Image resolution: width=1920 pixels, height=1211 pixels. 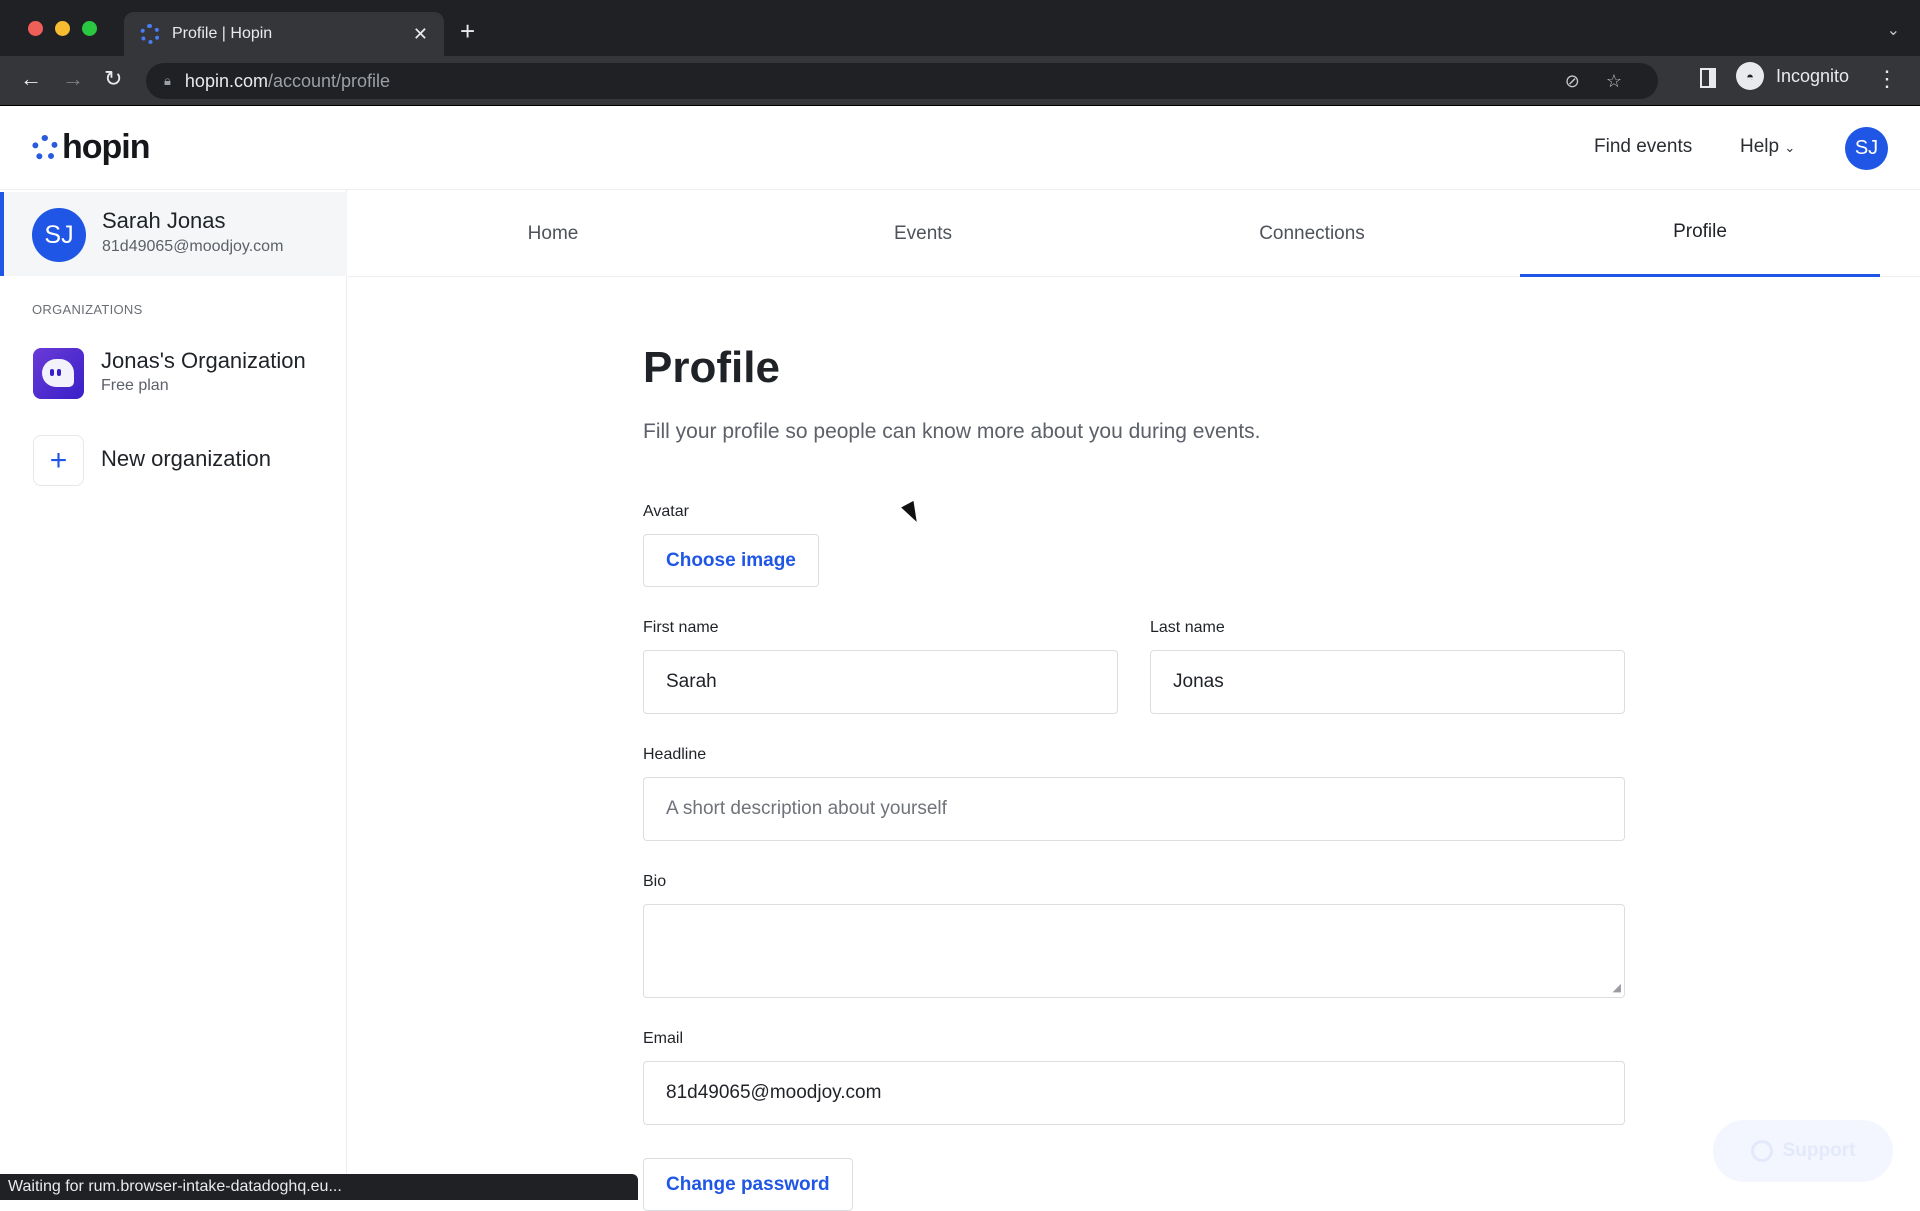 What do you see at coordinates (1866, 148) in the screenshot?
I see `user-avatar-button: SJ` at bounding box center [1866, 148].